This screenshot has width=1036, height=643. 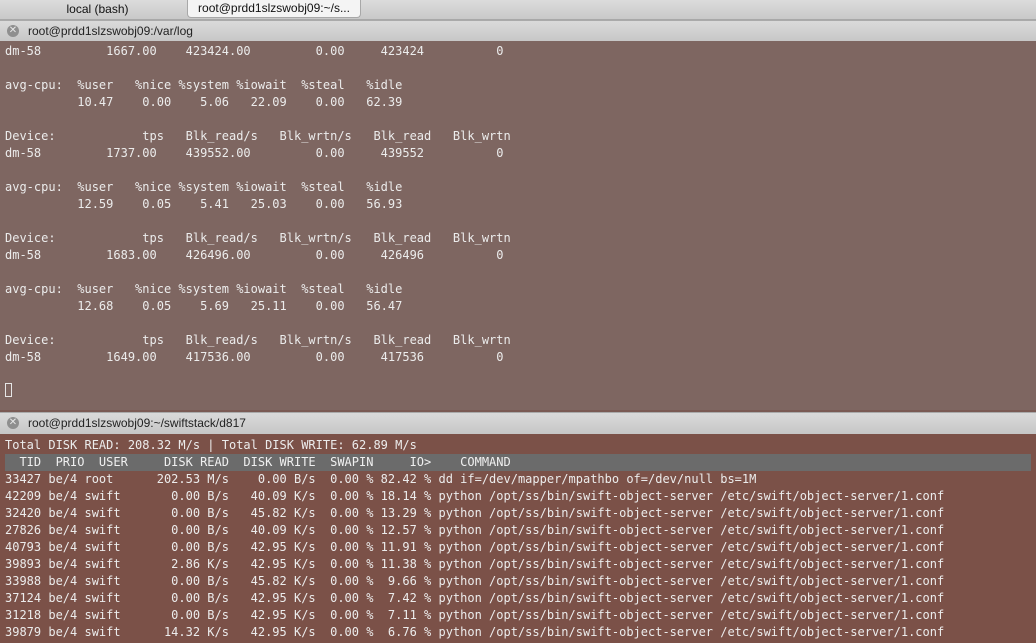 What do you see at coordinates (518, 423) in the screenshot?
I see `pane2-header: ✕ root@prdd1slzswobj09:~/swiftstack/d817` at bounding box center [518, 423].